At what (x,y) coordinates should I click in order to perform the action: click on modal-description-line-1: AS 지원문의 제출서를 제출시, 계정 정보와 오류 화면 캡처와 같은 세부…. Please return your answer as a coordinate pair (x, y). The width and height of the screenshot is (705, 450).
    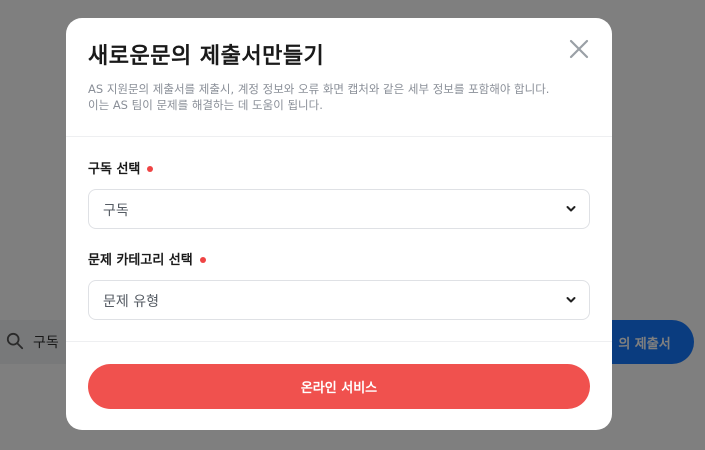
    Looking at the image, I should click on (319, 89).